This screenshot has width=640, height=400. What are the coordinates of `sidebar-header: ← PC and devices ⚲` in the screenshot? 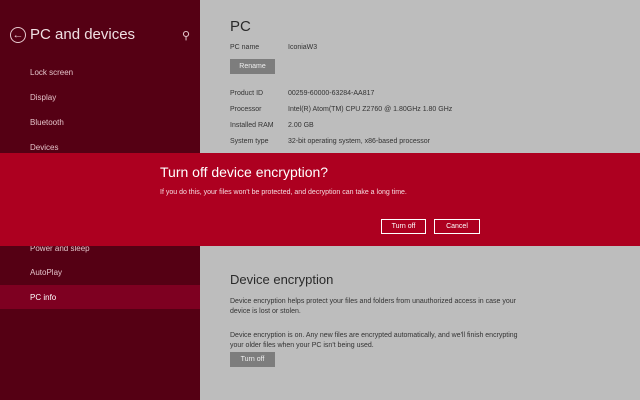 It's located at (100, 36).